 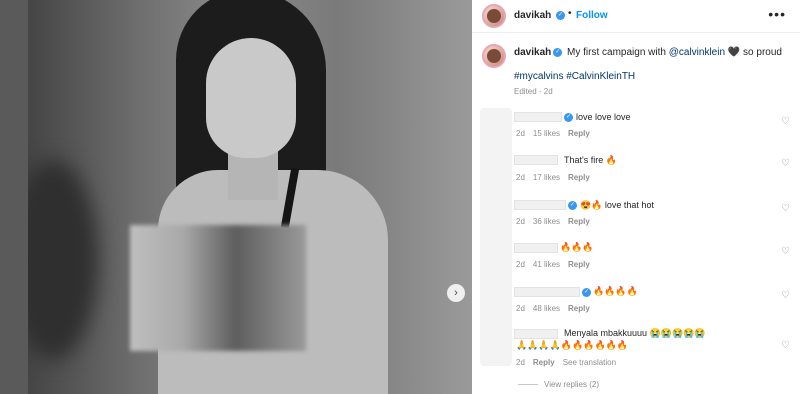 I want to click on see-translation-link: See translation, so click(x=589, y=362).